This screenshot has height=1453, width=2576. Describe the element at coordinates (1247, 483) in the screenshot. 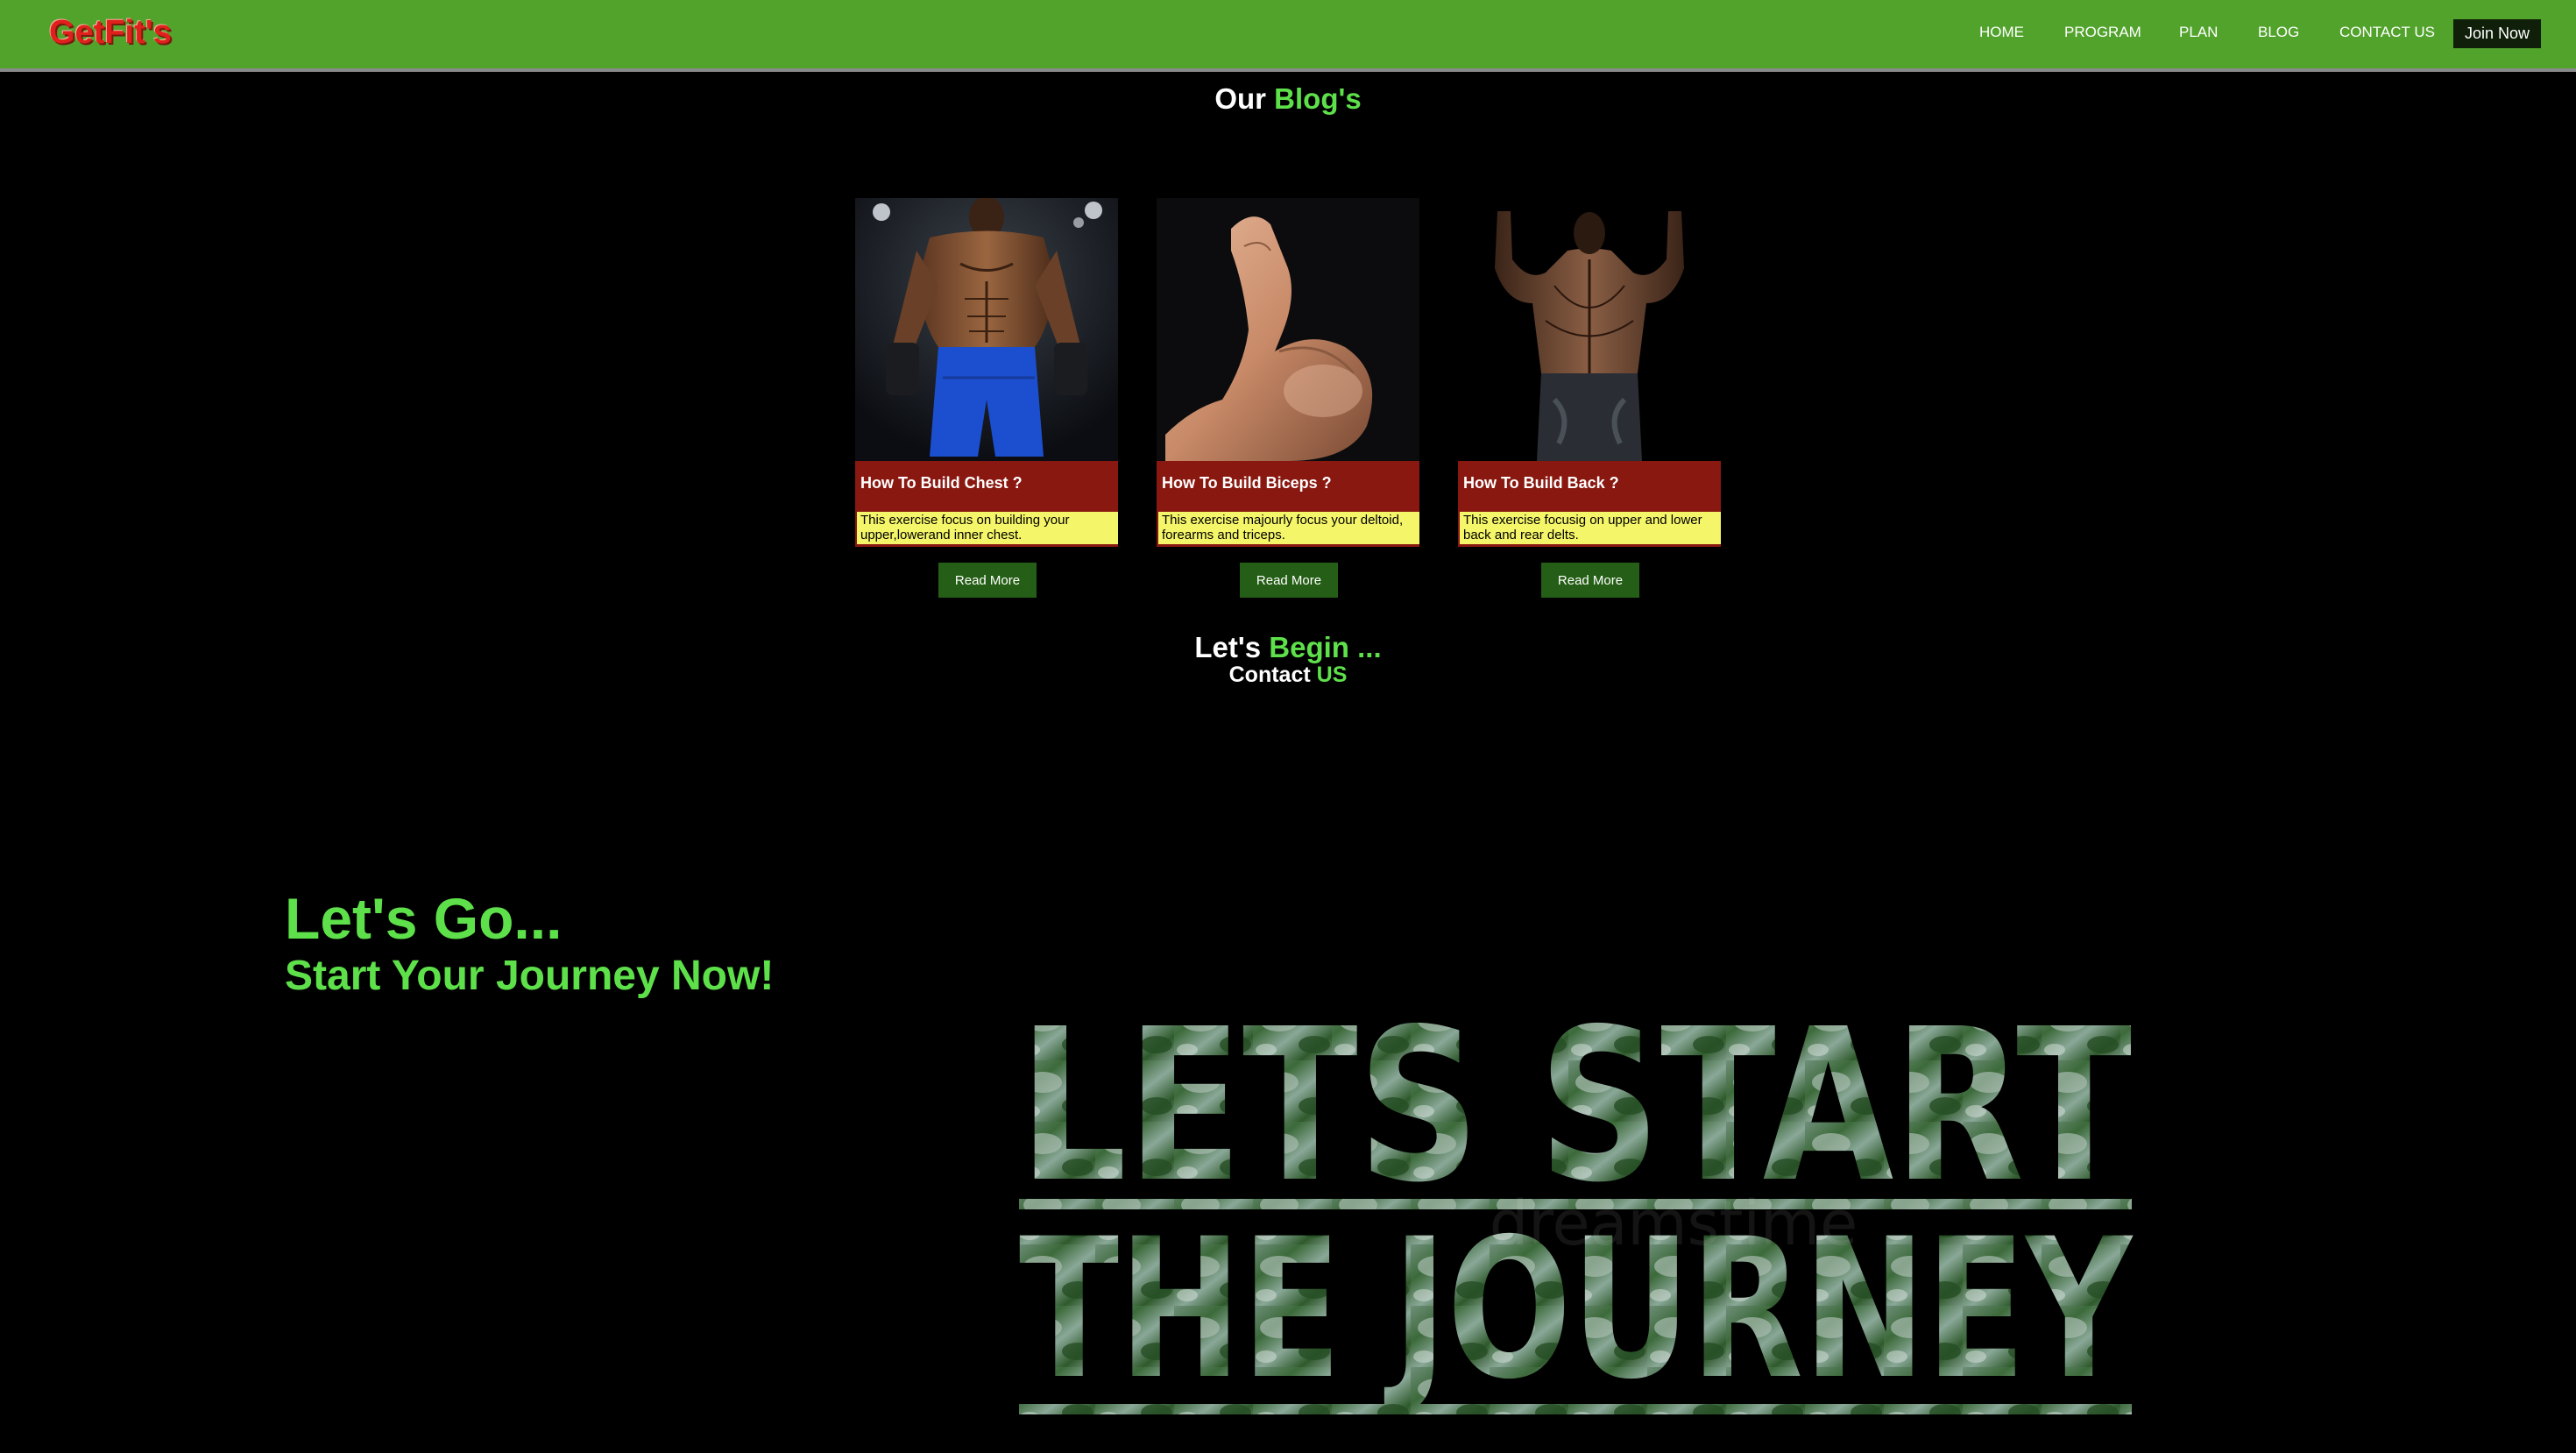

I see `card-title: How To Build Biceps ?` at that location.